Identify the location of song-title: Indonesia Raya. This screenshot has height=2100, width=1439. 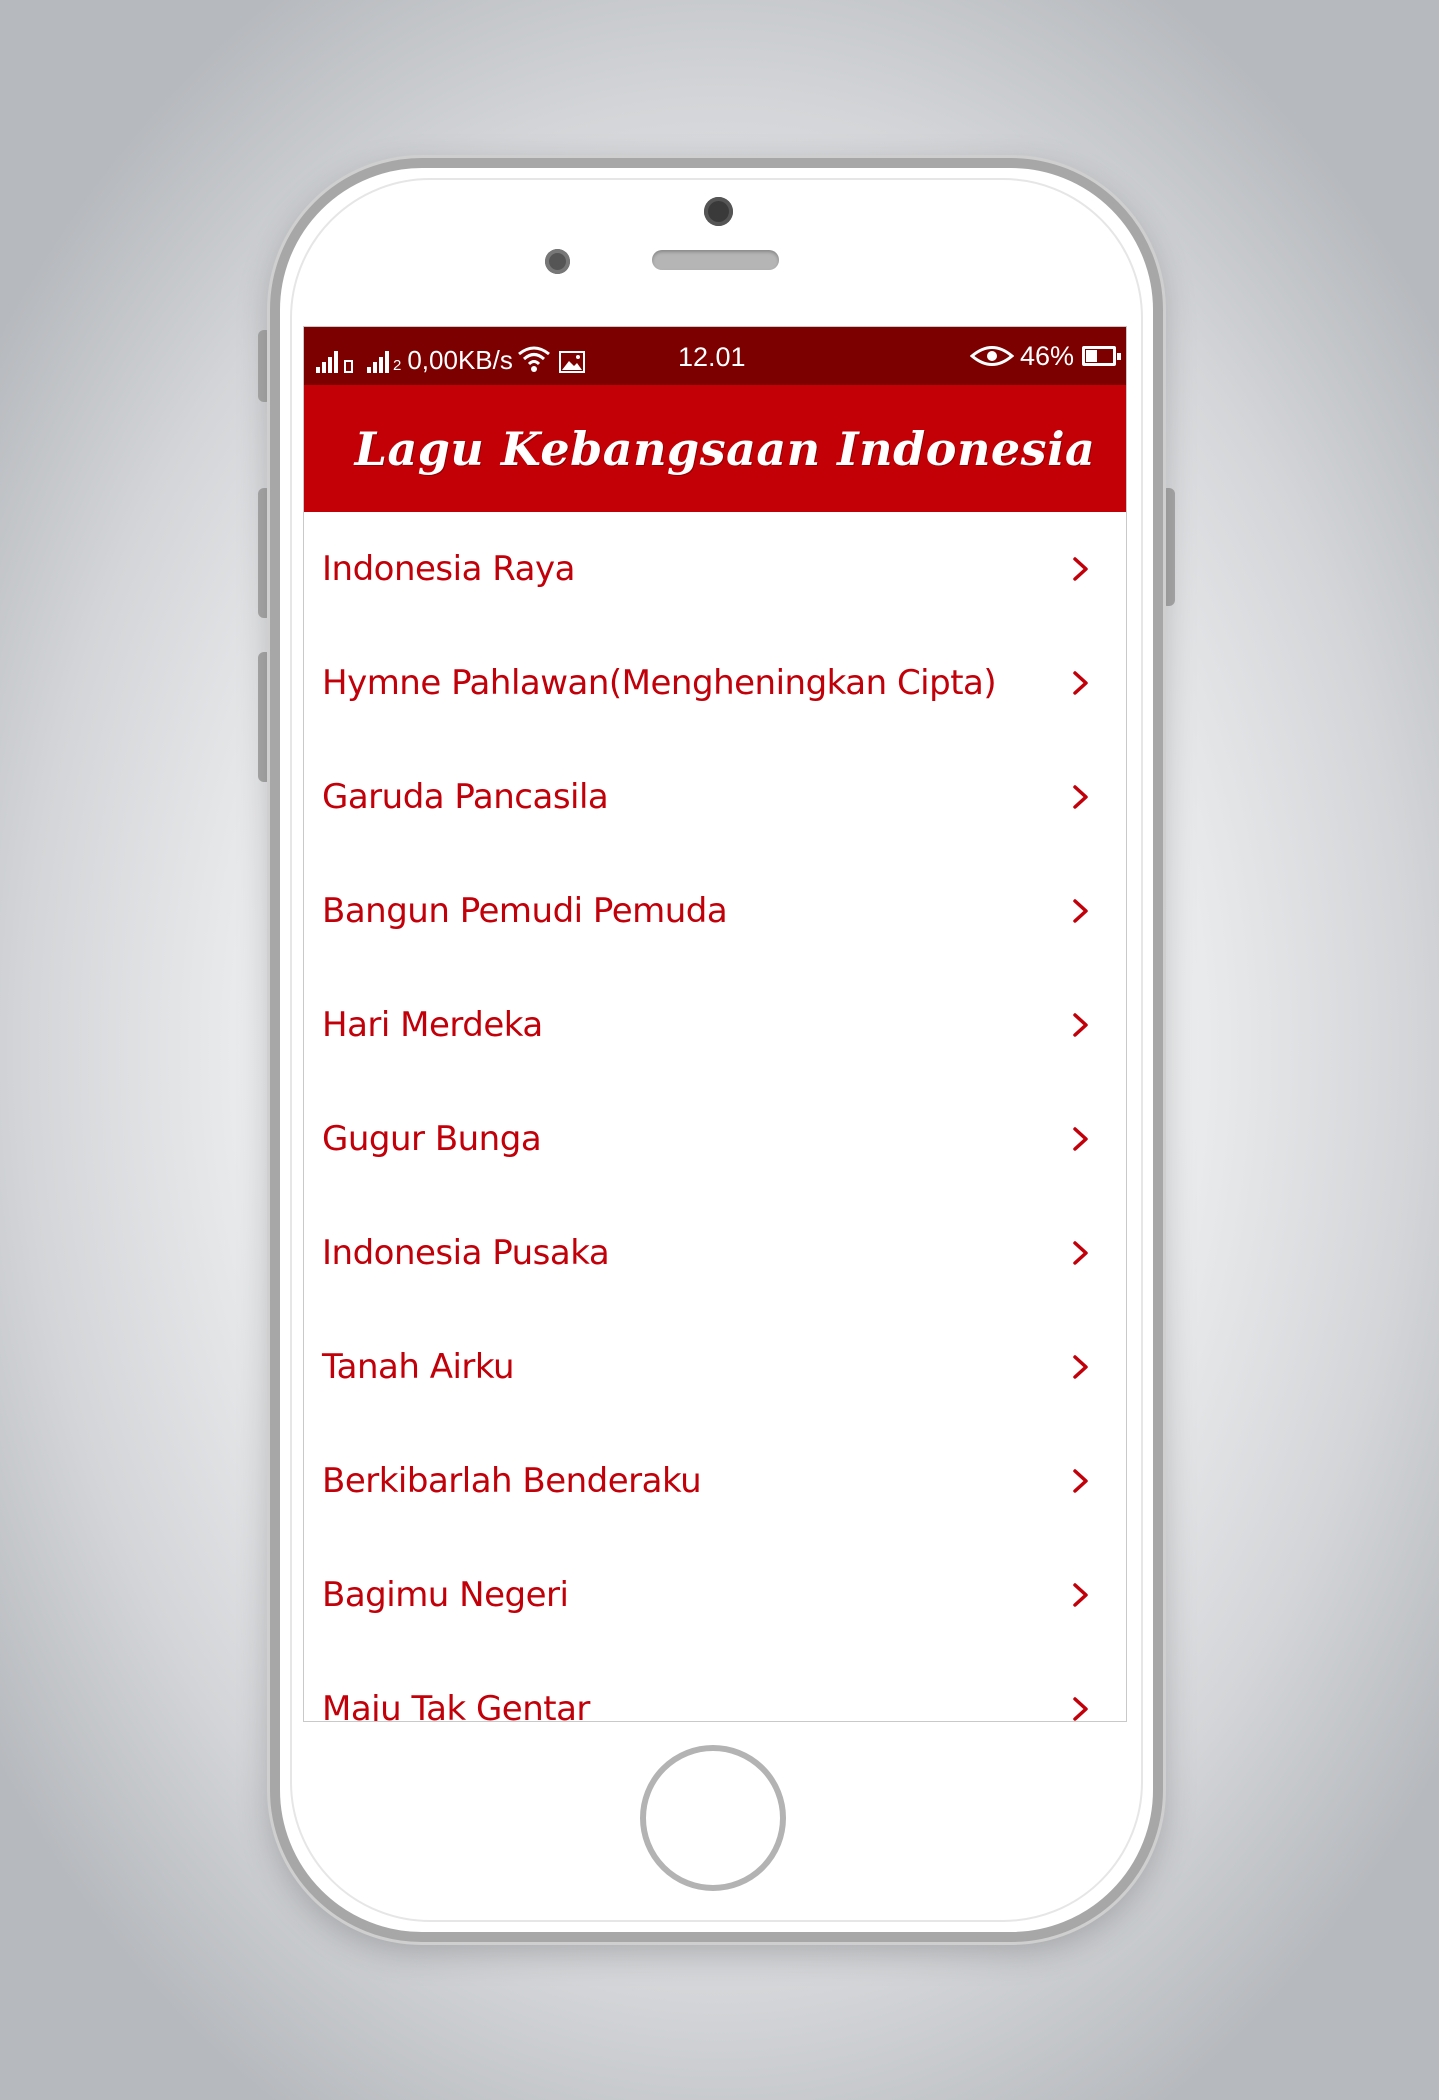
(448, 569).